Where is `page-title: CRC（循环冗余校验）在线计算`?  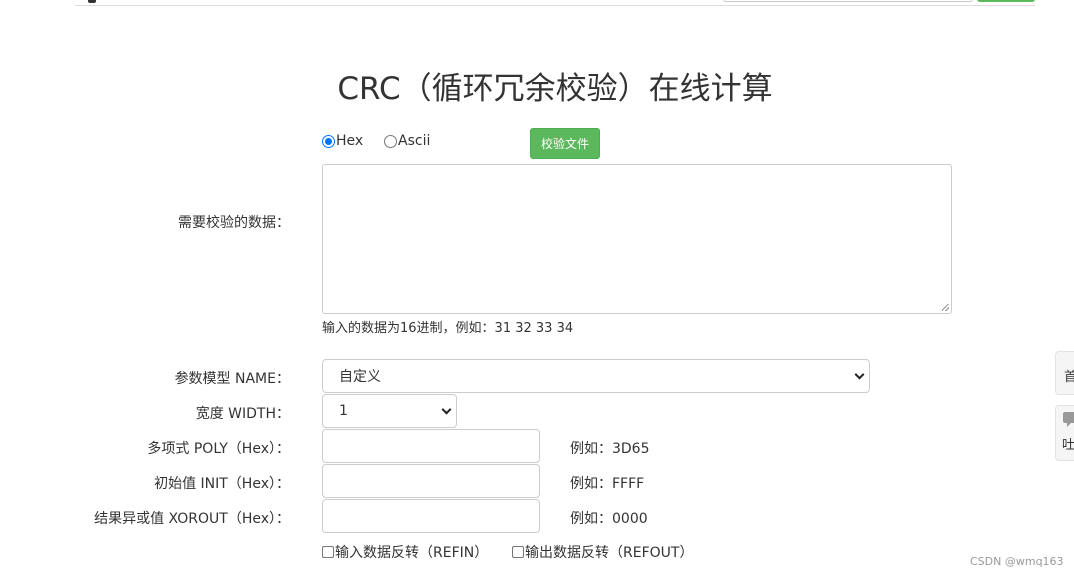 page-title: CRC（循环冗余校验）在线计算 is located at coordinates (555, 89).